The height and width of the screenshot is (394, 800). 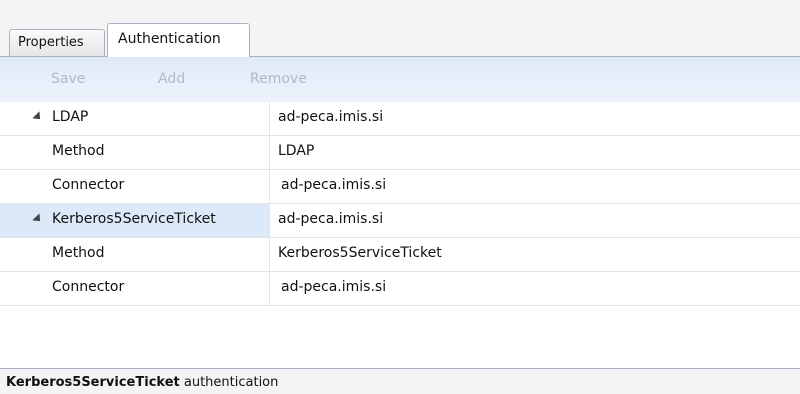 What do you see at coordinates (296, 151) in the screenshot?
I see `property-value: LDAP` at bounding box center [296, 151].